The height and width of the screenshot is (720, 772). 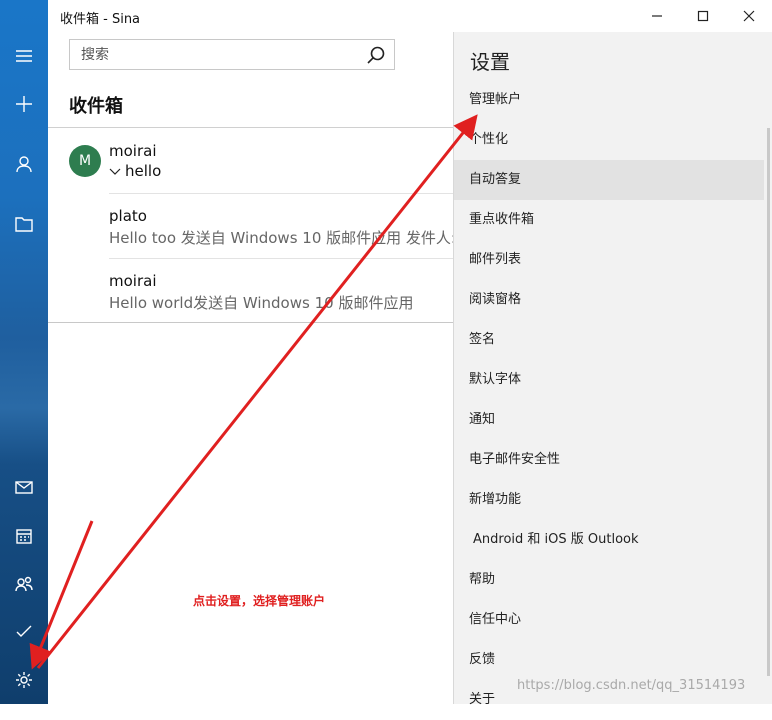 I want to click on new-mail-plus-icon, so click(x=24, y=104).